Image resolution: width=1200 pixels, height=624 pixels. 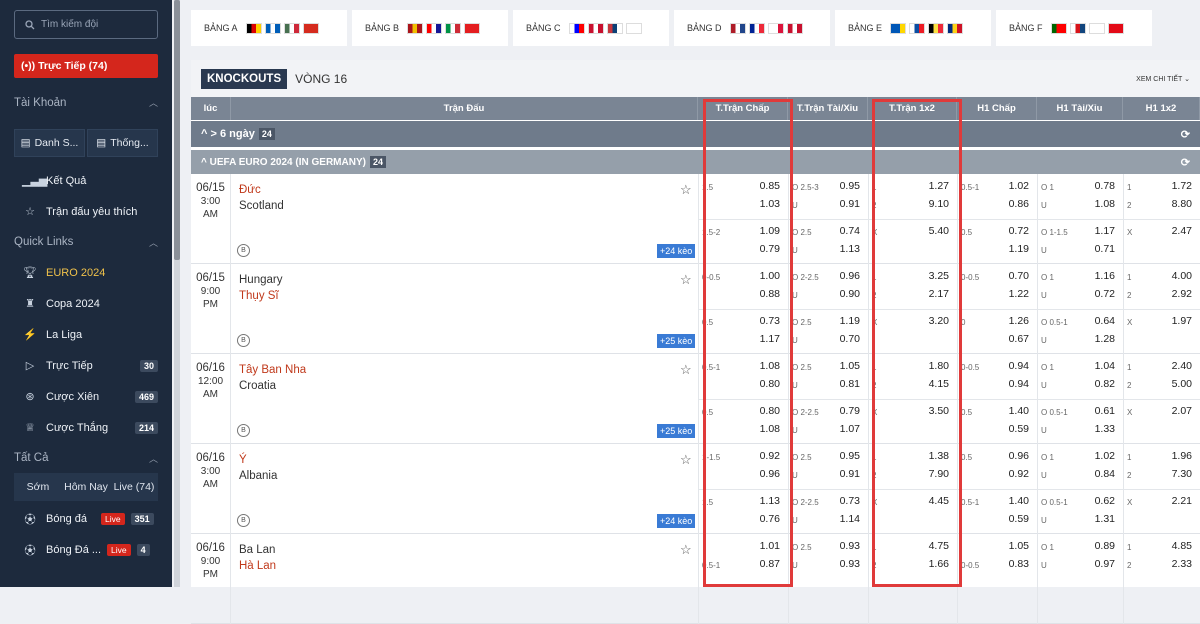 What do you see at coordinates (1163, 79) in the screenshot?
I see `xem-chi-tiet-link: XEM CHI TIẾT ⌄` at bounding box center [1163, 79].